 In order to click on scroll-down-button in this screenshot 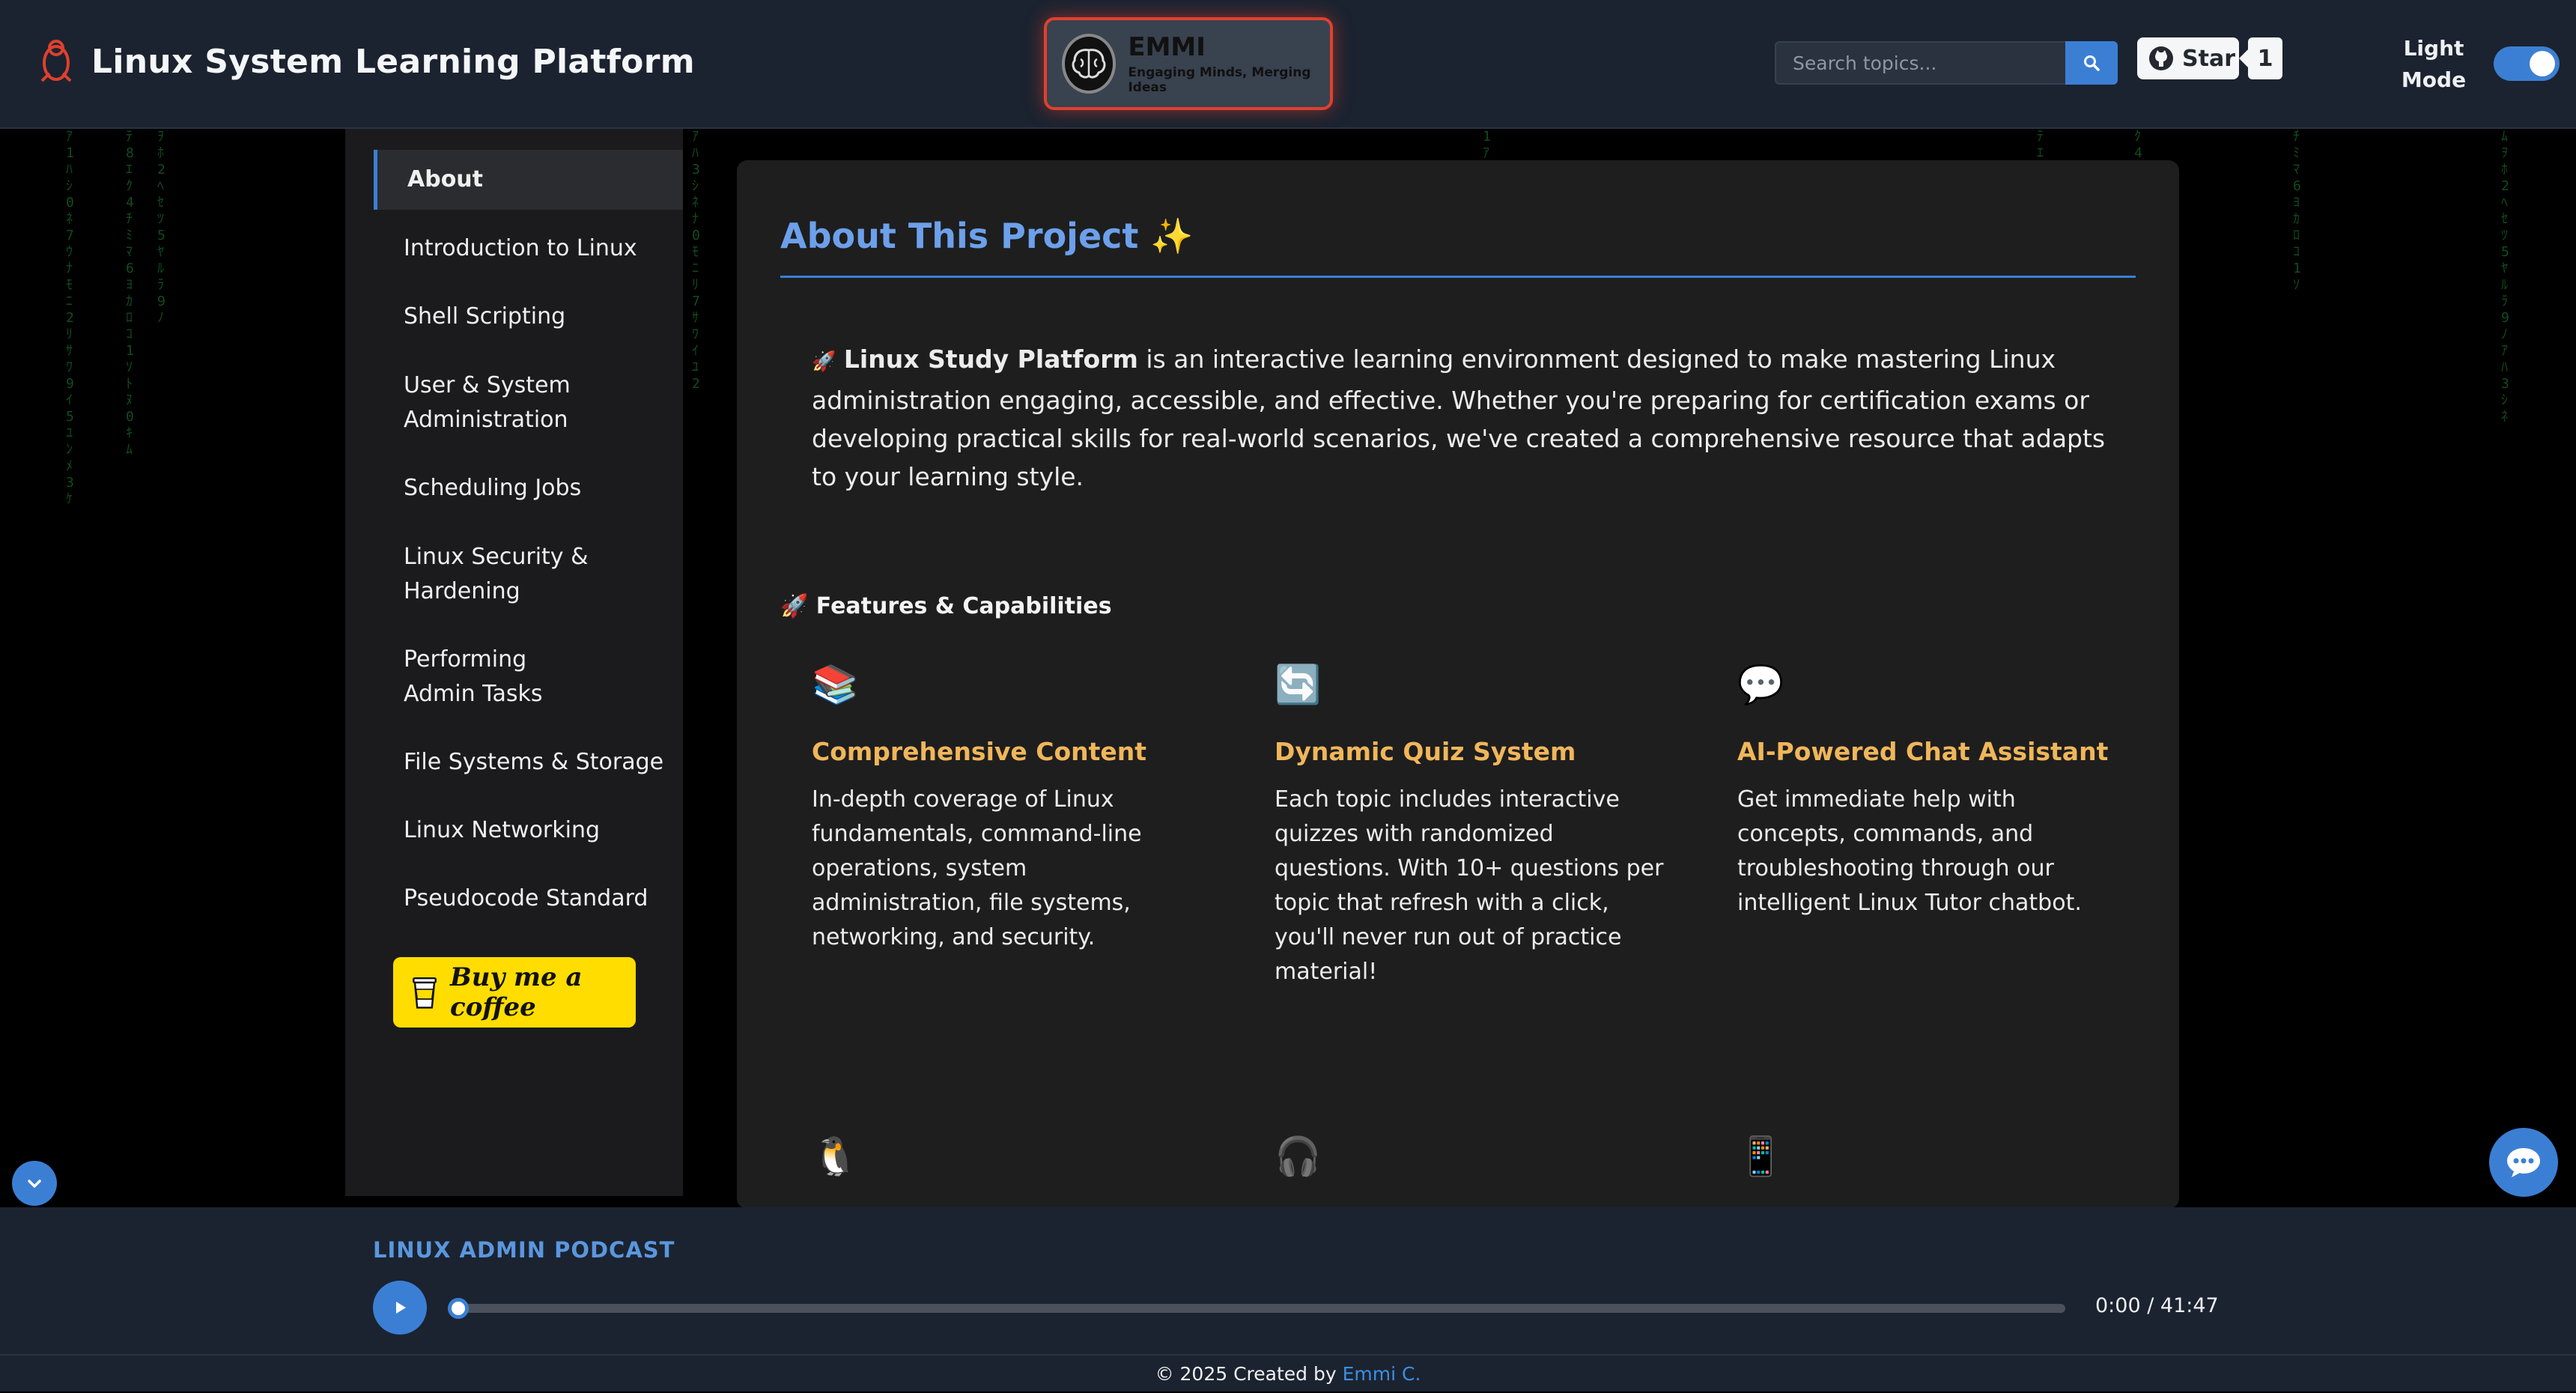, I will do `click(34, 1183)`.